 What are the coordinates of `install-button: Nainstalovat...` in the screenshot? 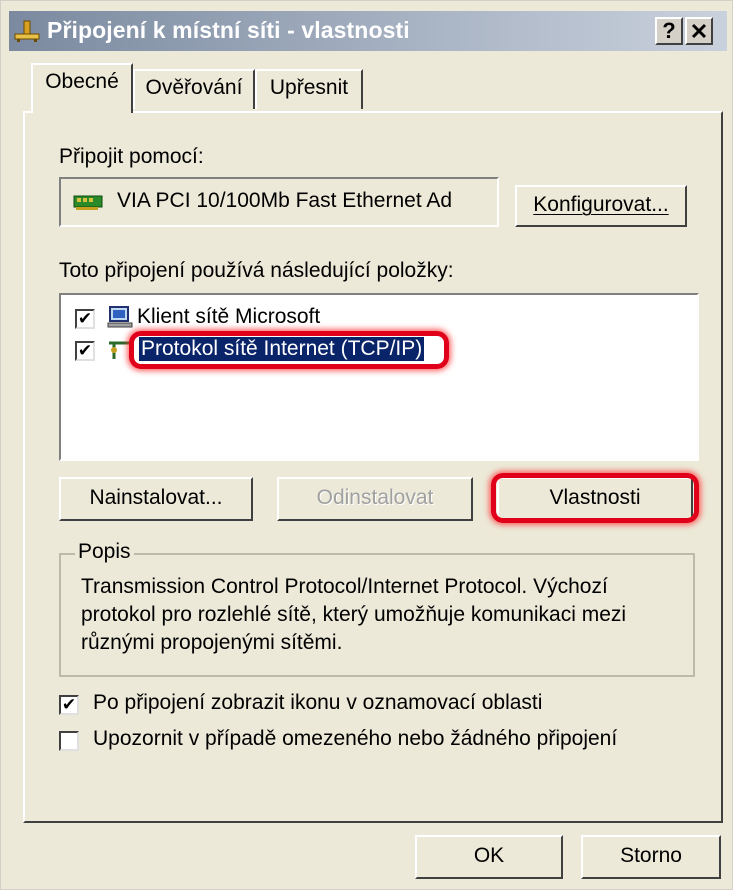 It's located at (156, 499).